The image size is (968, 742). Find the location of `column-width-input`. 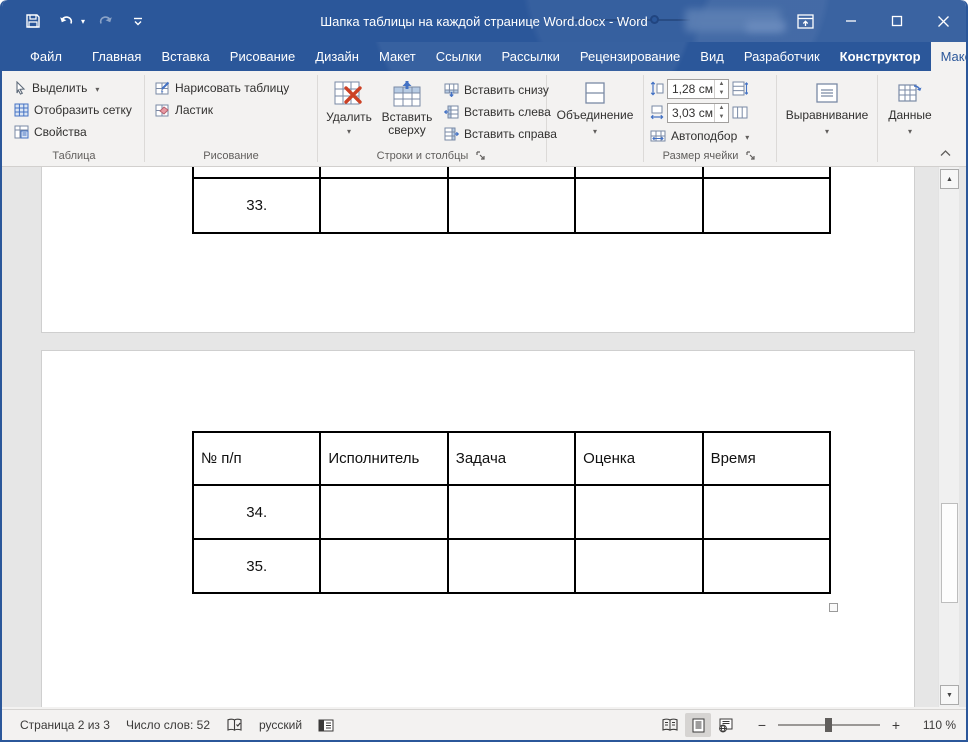

column-width-input is located at coordinates (691, 112).